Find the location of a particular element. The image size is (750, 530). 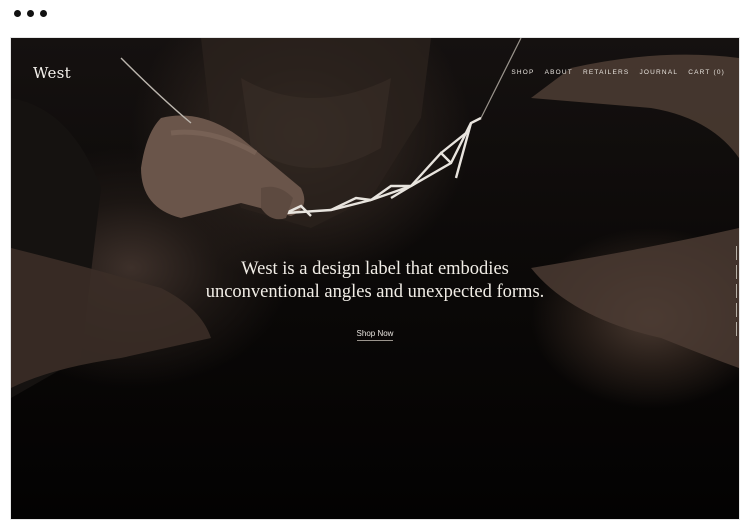

nav-item-cart: CART (0) is located at coordinates (706, 72).